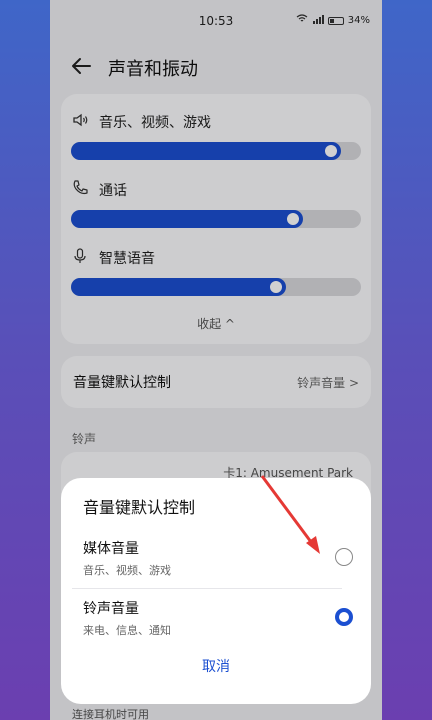 This screenshot has height=720, width=432. I want to click on dialog-title: 音量键默认控制, so click(139, 507).